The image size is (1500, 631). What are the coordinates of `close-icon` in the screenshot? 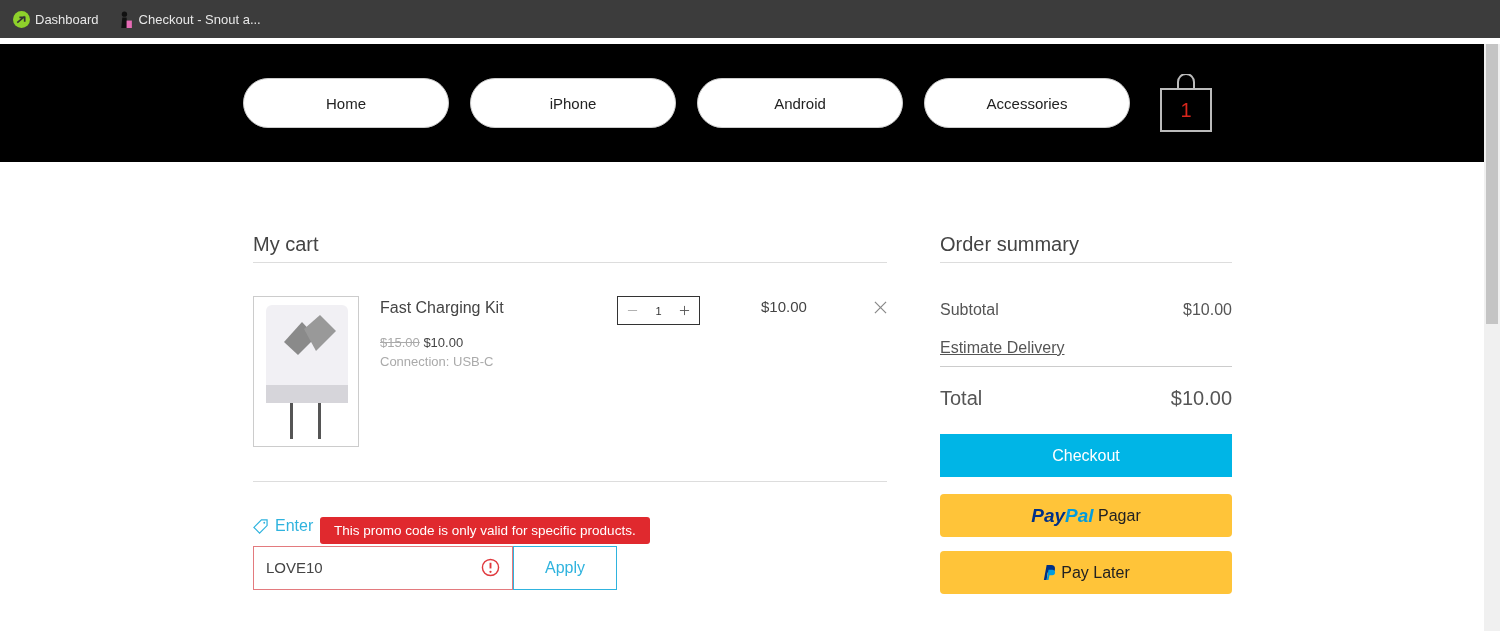 It's located at (880, 307).